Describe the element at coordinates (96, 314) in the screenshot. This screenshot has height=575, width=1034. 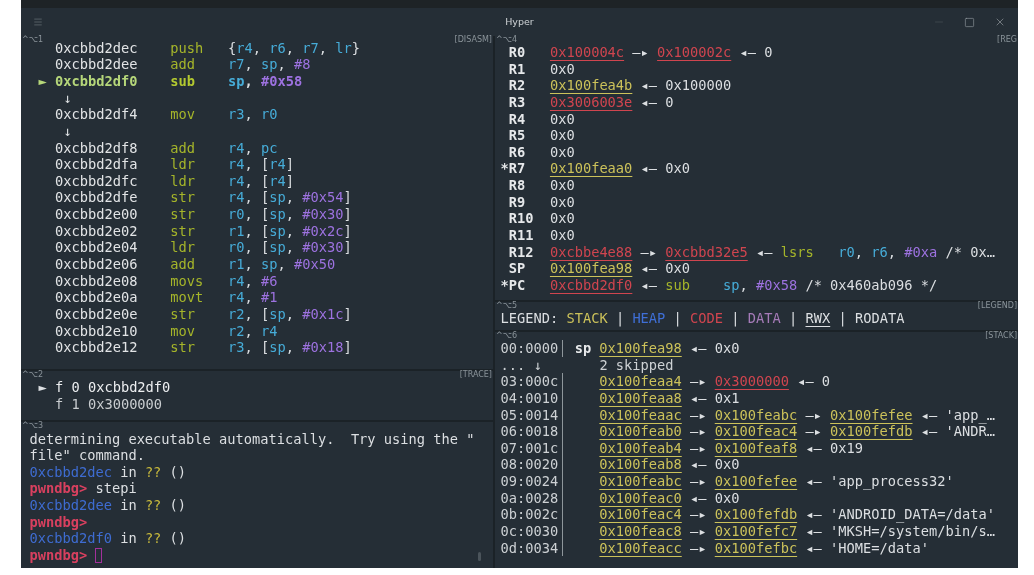
I see `instruction-address: 0xcbbd2e0e` at that location.